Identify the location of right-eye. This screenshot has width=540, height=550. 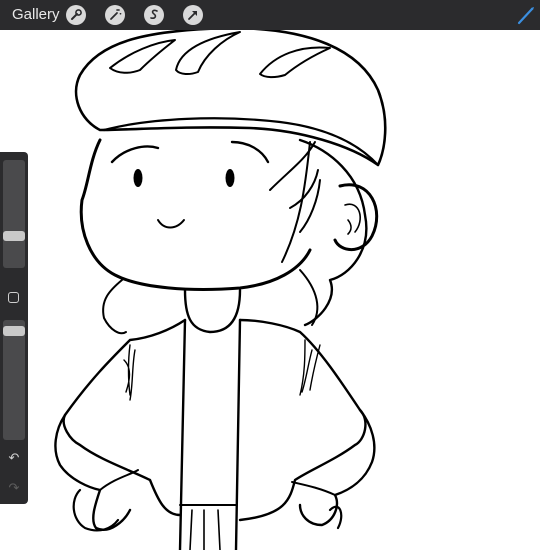
(230, 178).